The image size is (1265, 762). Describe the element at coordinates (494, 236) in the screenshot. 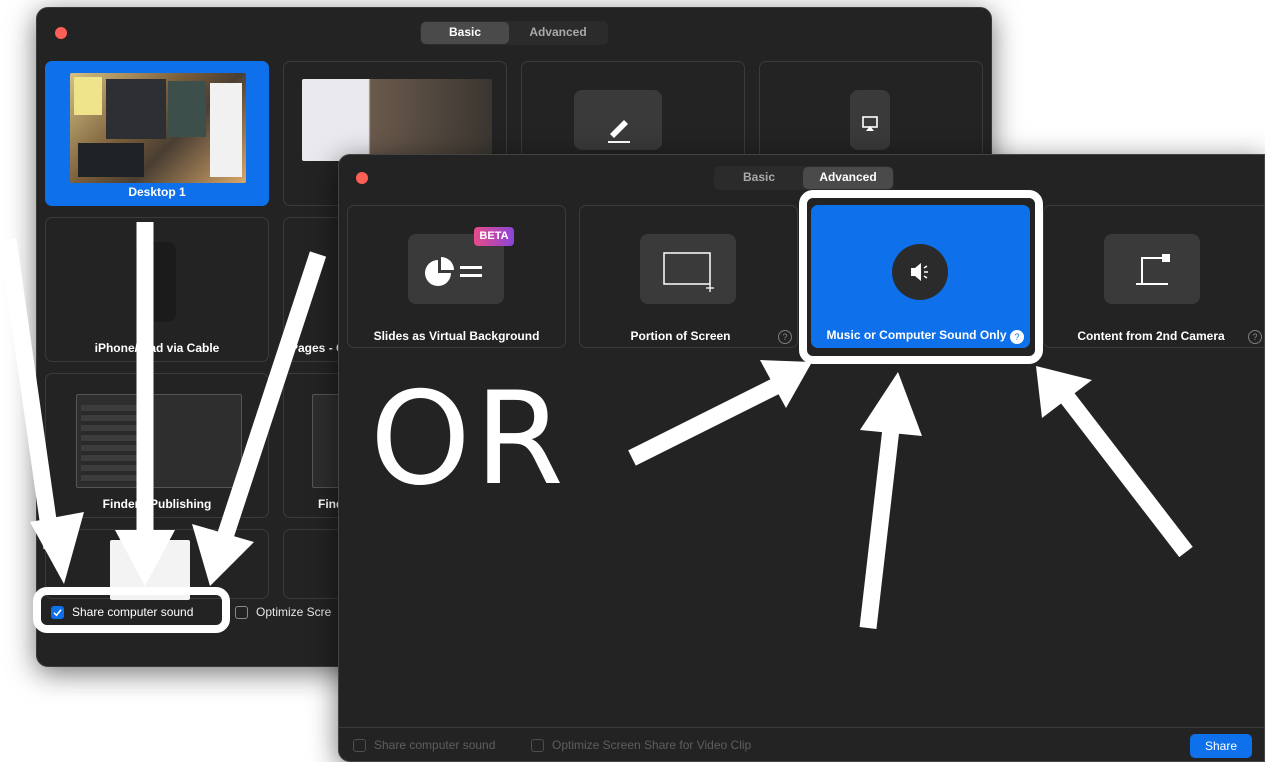

I see `beta-badge: BETA` at that location.